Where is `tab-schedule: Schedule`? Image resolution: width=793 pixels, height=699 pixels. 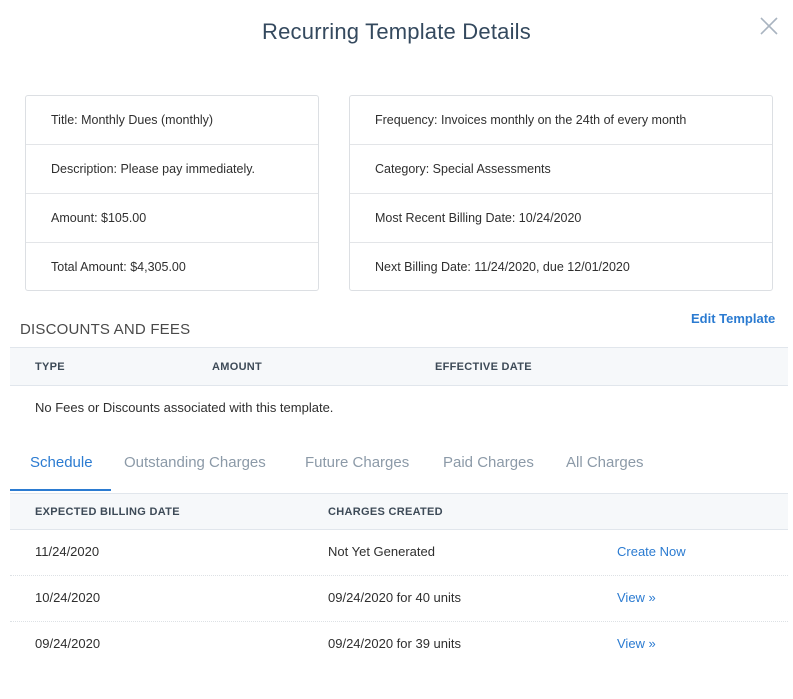 tab-schedule: Schedule is located at coordinates (60, 466).